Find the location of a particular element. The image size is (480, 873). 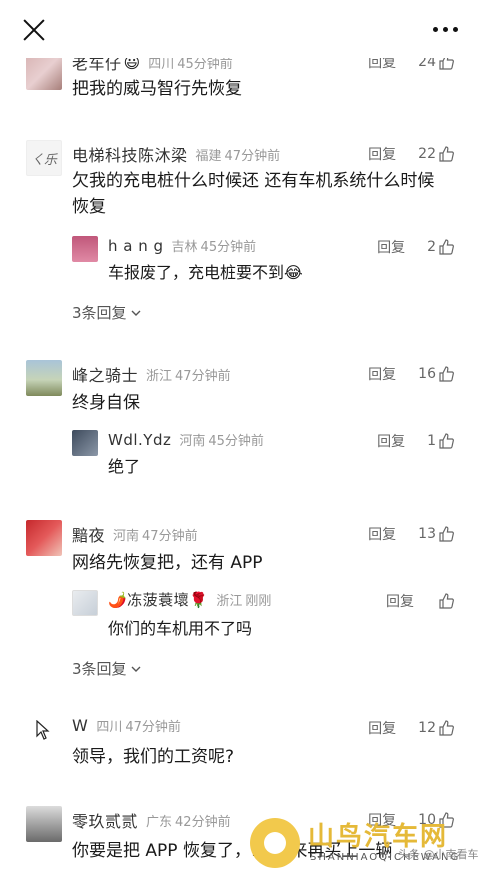

more-icon is located at coordinates (445, 29).